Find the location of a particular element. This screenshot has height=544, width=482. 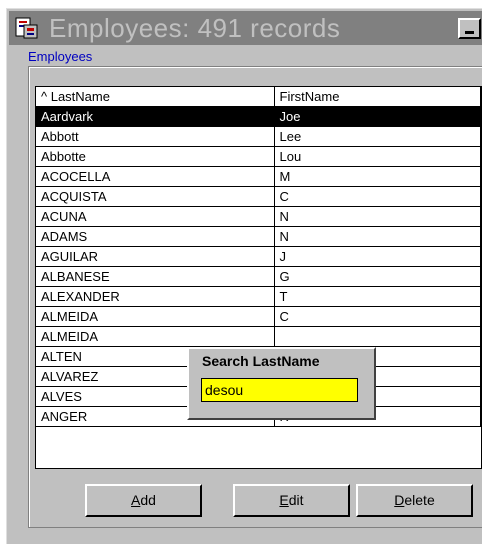

cell-firstname: J is located at coordinates (377, 256).